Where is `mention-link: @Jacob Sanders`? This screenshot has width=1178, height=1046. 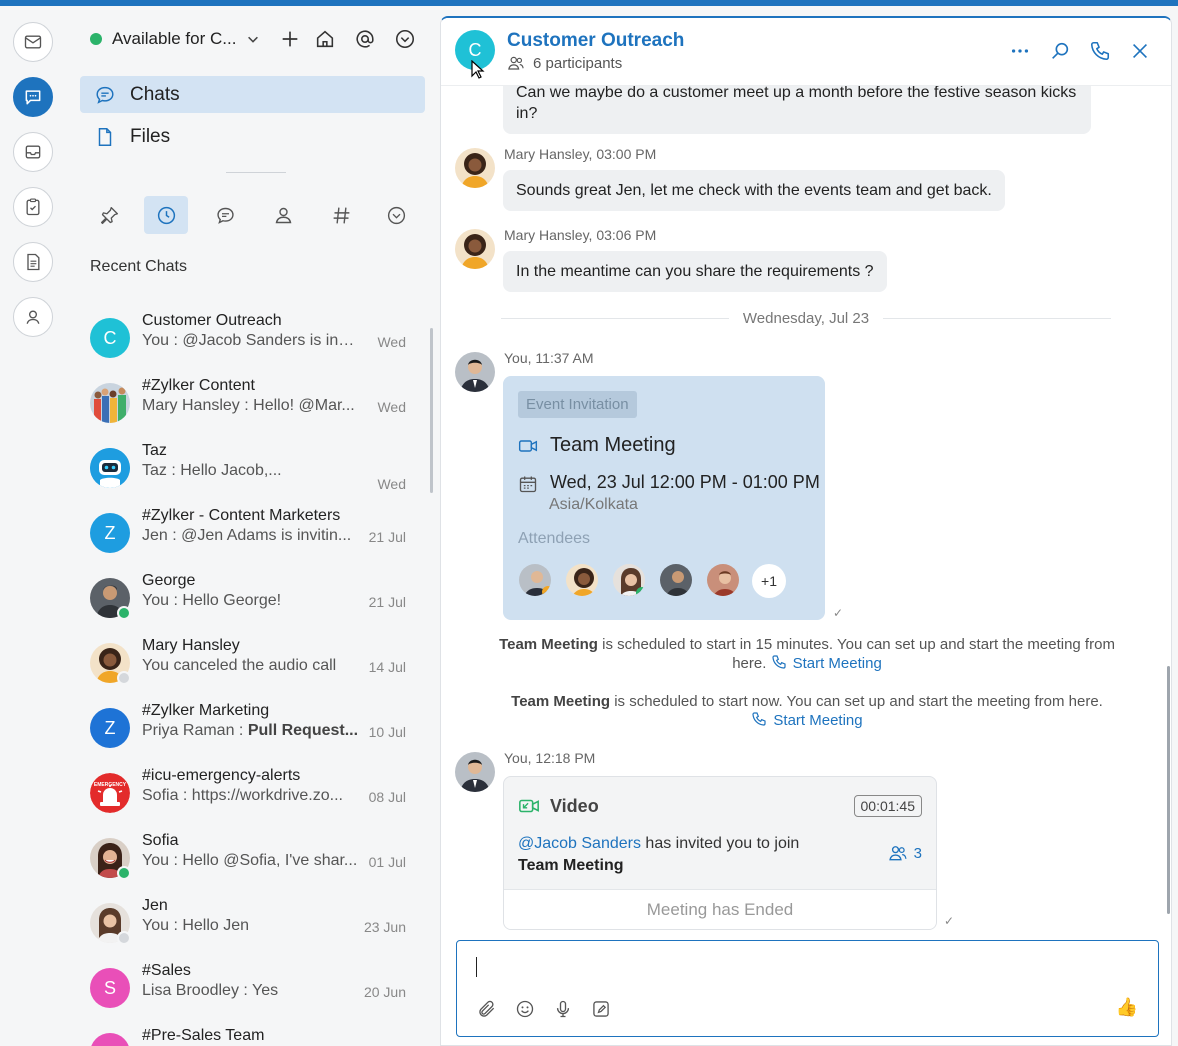 mention-link: @Jacob Sanders is located at coordinates (579, 843).